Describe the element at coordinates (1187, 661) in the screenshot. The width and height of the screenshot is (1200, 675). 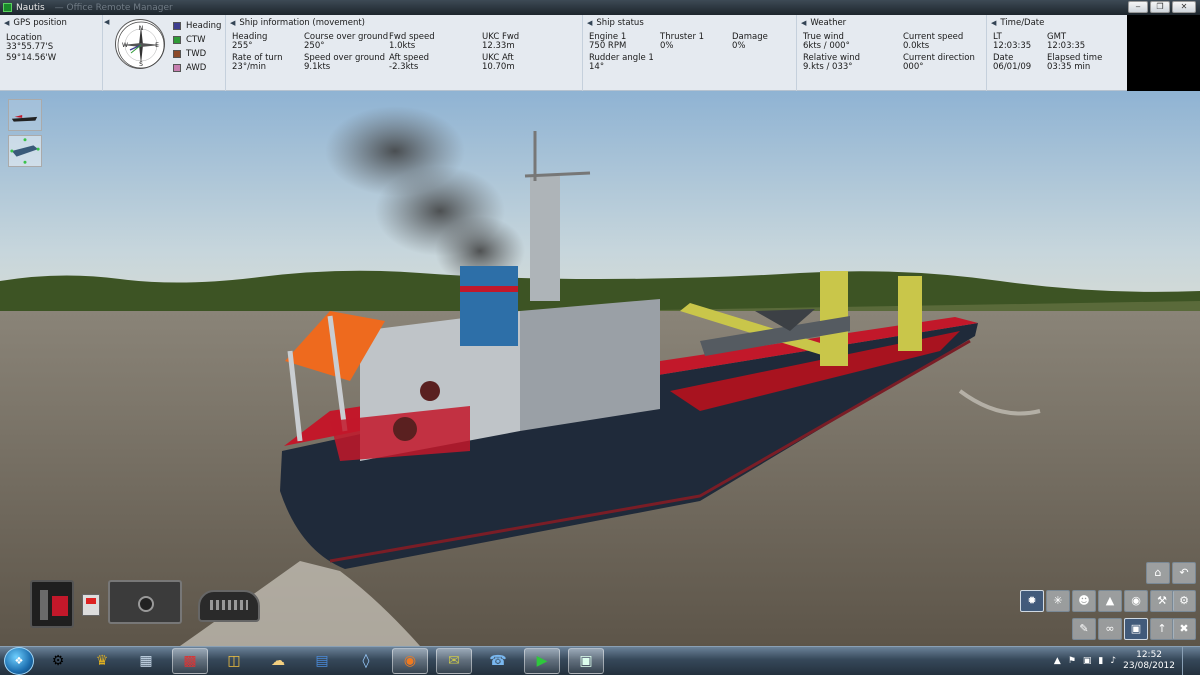
I see `show-desktop-button` at that location.